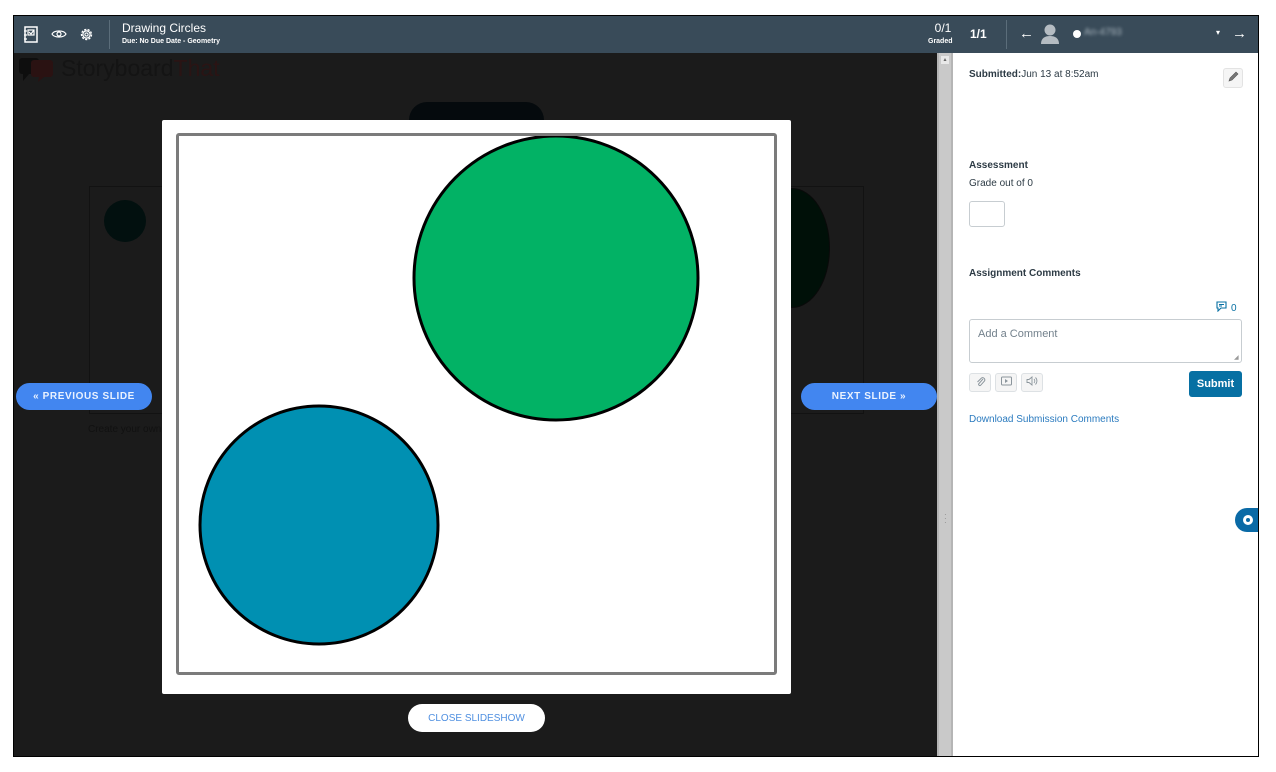 This screenshot has width=1276, height=772. What do you see at coordinates (940, 41) in the screenshot?
I see `graded-label: Graded` at bounding box center [940, 41].